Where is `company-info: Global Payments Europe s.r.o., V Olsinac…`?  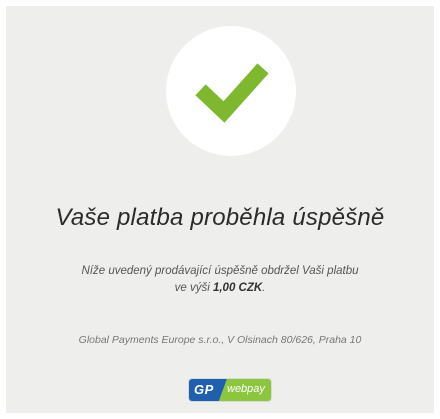 company-info: Global Payments Europe s.r.o., V Olsinac… is located at coordinates (220, 340).